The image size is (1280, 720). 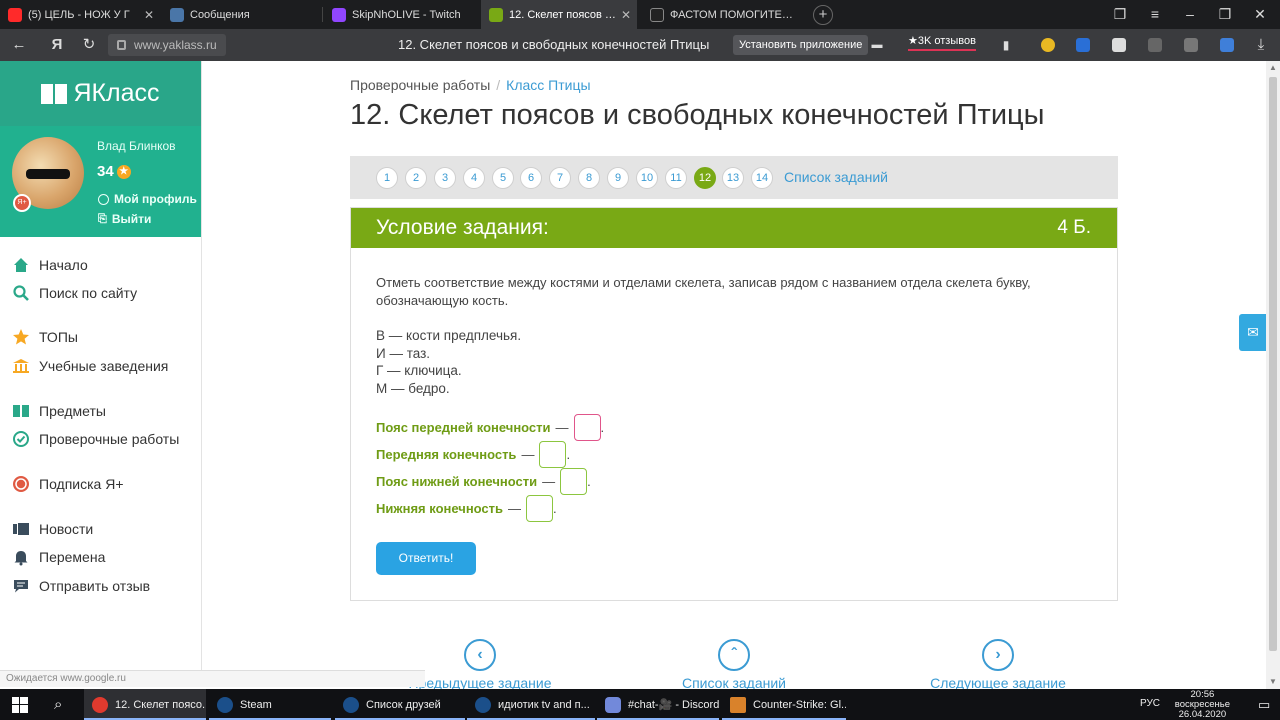 What do you see at coordinates (1190, 14) in the screenshot?
I see `minimize-icon: –` at bounding box center [1190, 14].